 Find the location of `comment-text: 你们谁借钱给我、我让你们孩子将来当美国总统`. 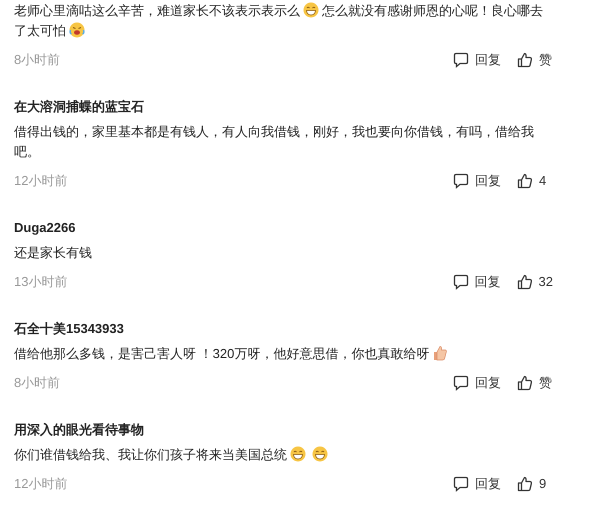

comment-text: 你们谁借钱给我、我让你们孩子将来当美国总统 is located at coordinates (283, 455).